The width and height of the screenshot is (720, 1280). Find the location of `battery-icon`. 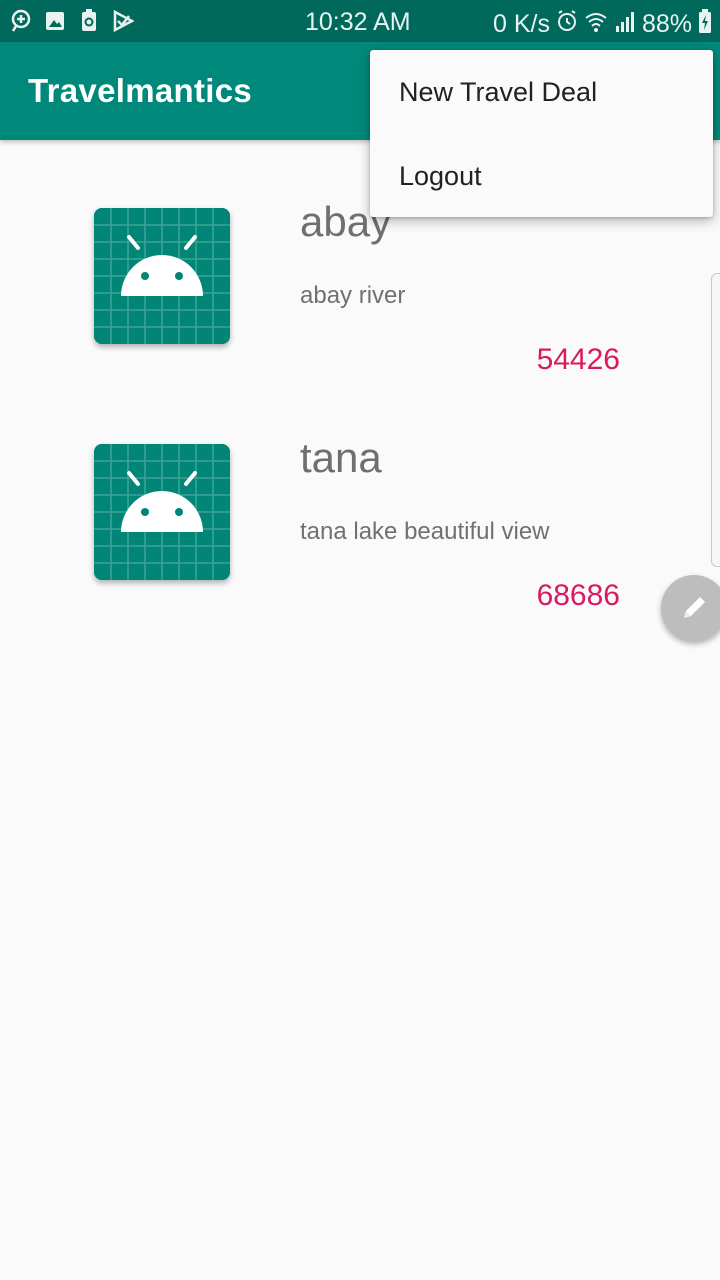

battery-icon is located at coordinates (705, 24).